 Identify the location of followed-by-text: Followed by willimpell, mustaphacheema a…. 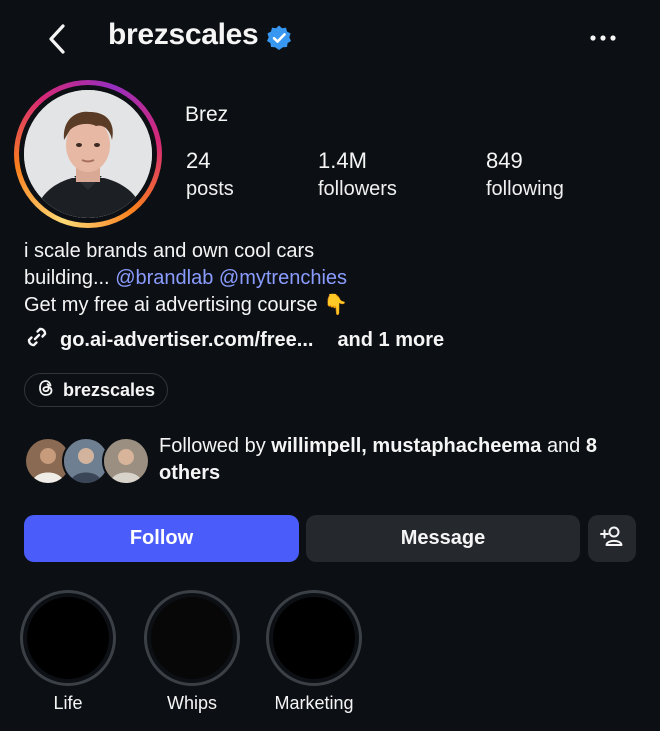
(399, 460).